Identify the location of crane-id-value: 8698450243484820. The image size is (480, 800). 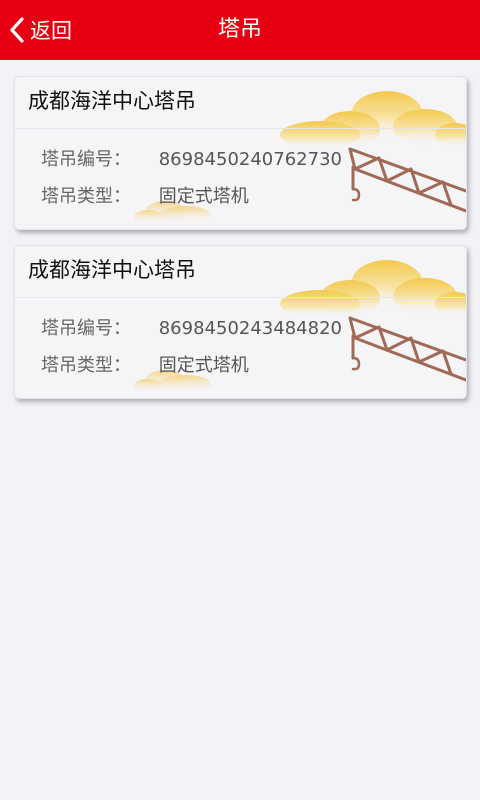
(250, 328).